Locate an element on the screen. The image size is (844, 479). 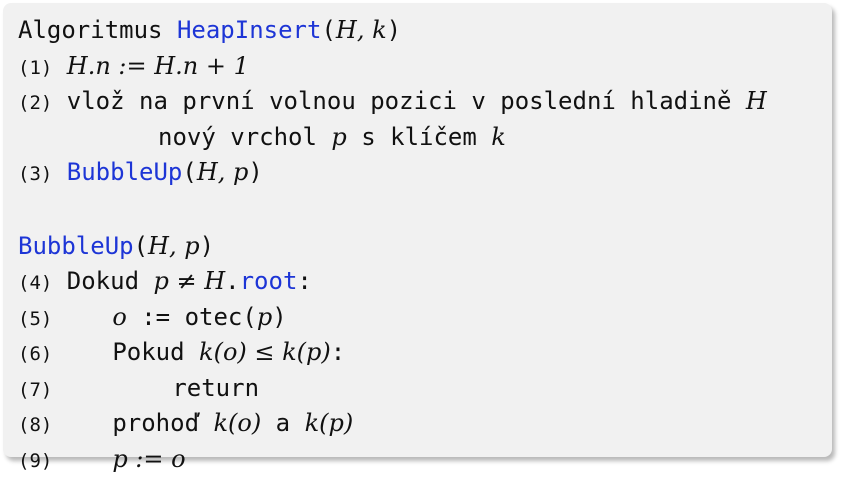
code-text: prohoď is located at coordinates (156, 423).